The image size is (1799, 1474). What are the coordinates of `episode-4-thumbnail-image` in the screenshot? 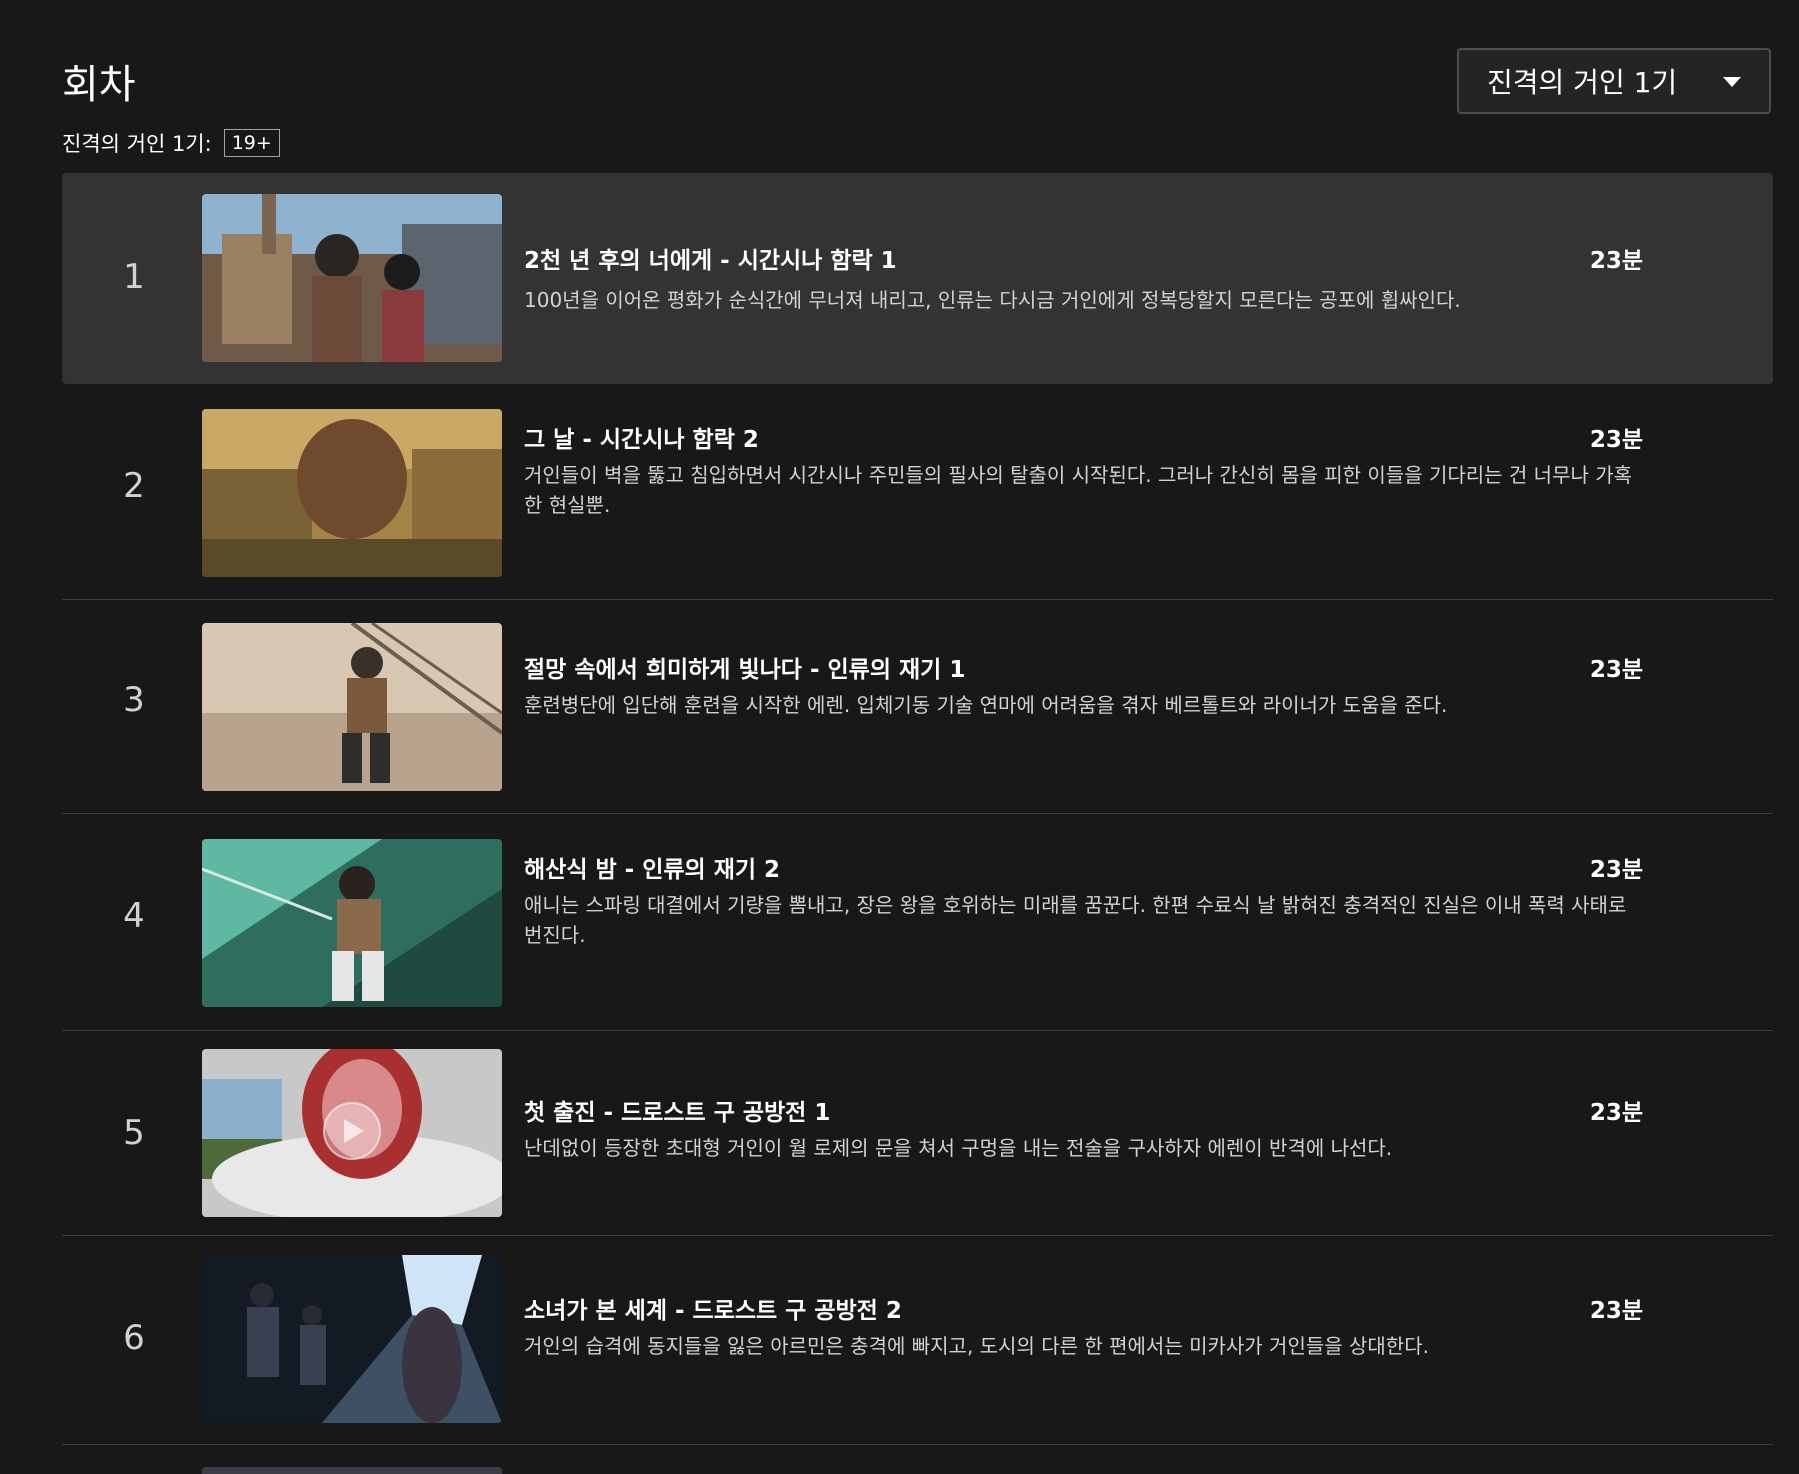 It's located at (352, 923).